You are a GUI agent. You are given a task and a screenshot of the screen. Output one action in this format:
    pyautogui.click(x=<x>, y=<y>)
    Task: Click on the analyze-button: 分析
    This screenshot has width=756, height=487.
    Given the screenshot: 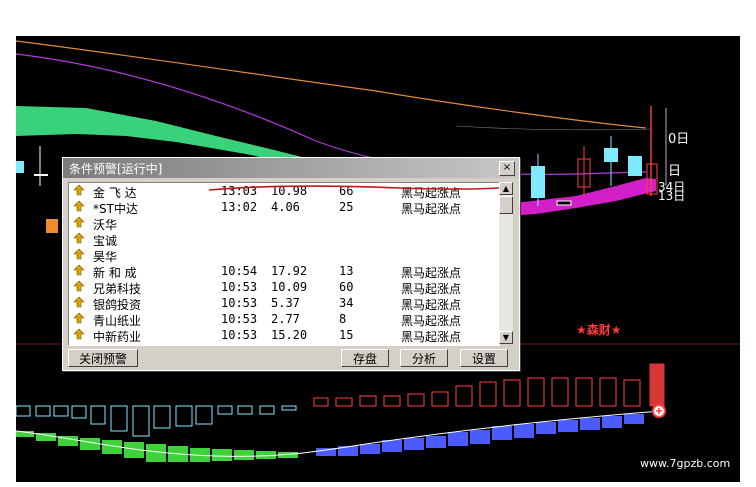 What is the action you would take?
    pyautogui.click(x=424, y=358)
    